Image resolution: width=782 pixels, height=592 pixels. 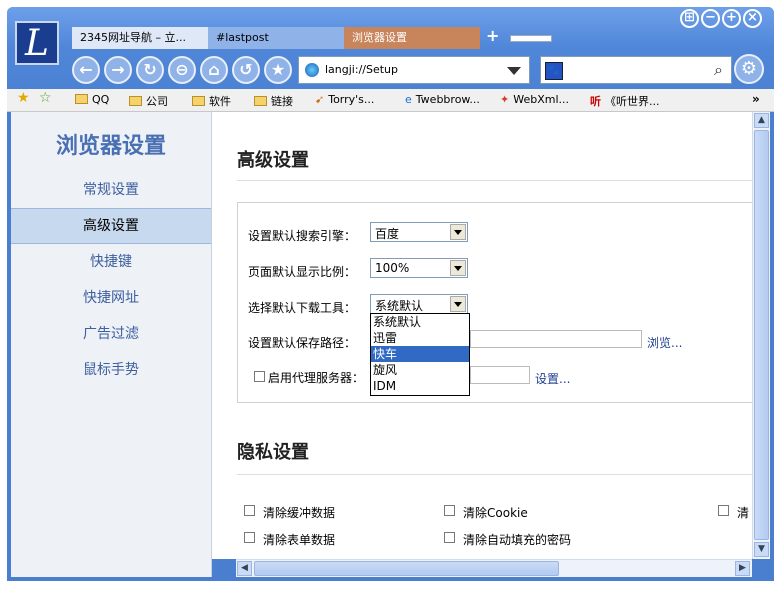 I want to click on torry-icon: ➹, so click(x=320, y=99).